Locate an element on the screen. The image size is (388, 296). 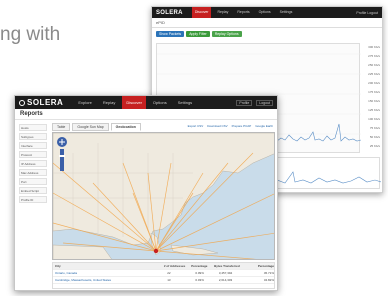
front-tab-0: Explore is located at coordinates (85, 102).